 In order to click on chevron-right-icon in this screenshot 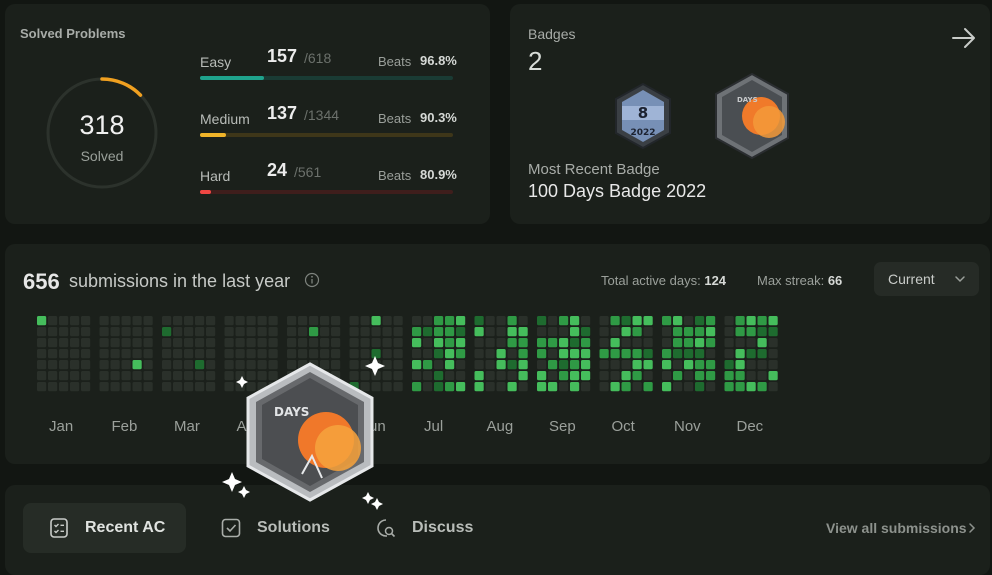, I will do `click(972, 528)`.